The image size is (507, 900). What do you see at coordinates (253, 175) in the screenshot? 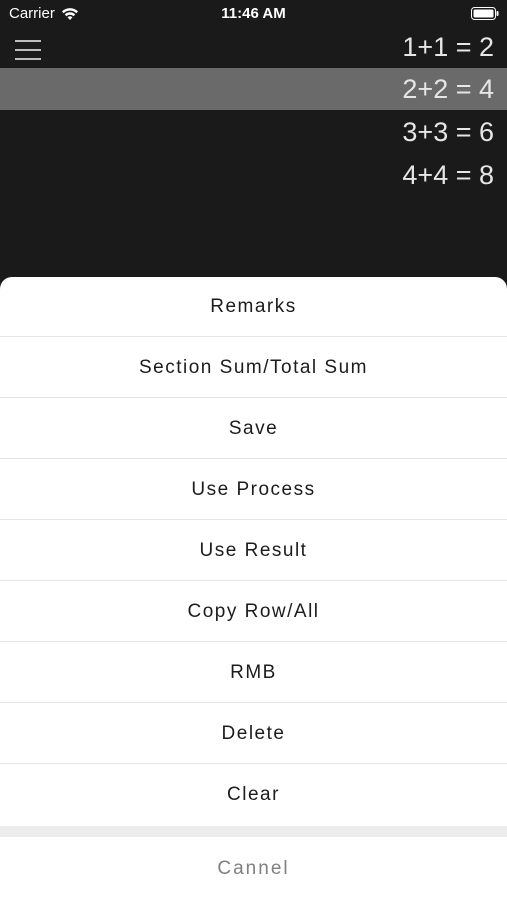
I see `history-row: 4+4 = 8` at bounding box center [253, 175].